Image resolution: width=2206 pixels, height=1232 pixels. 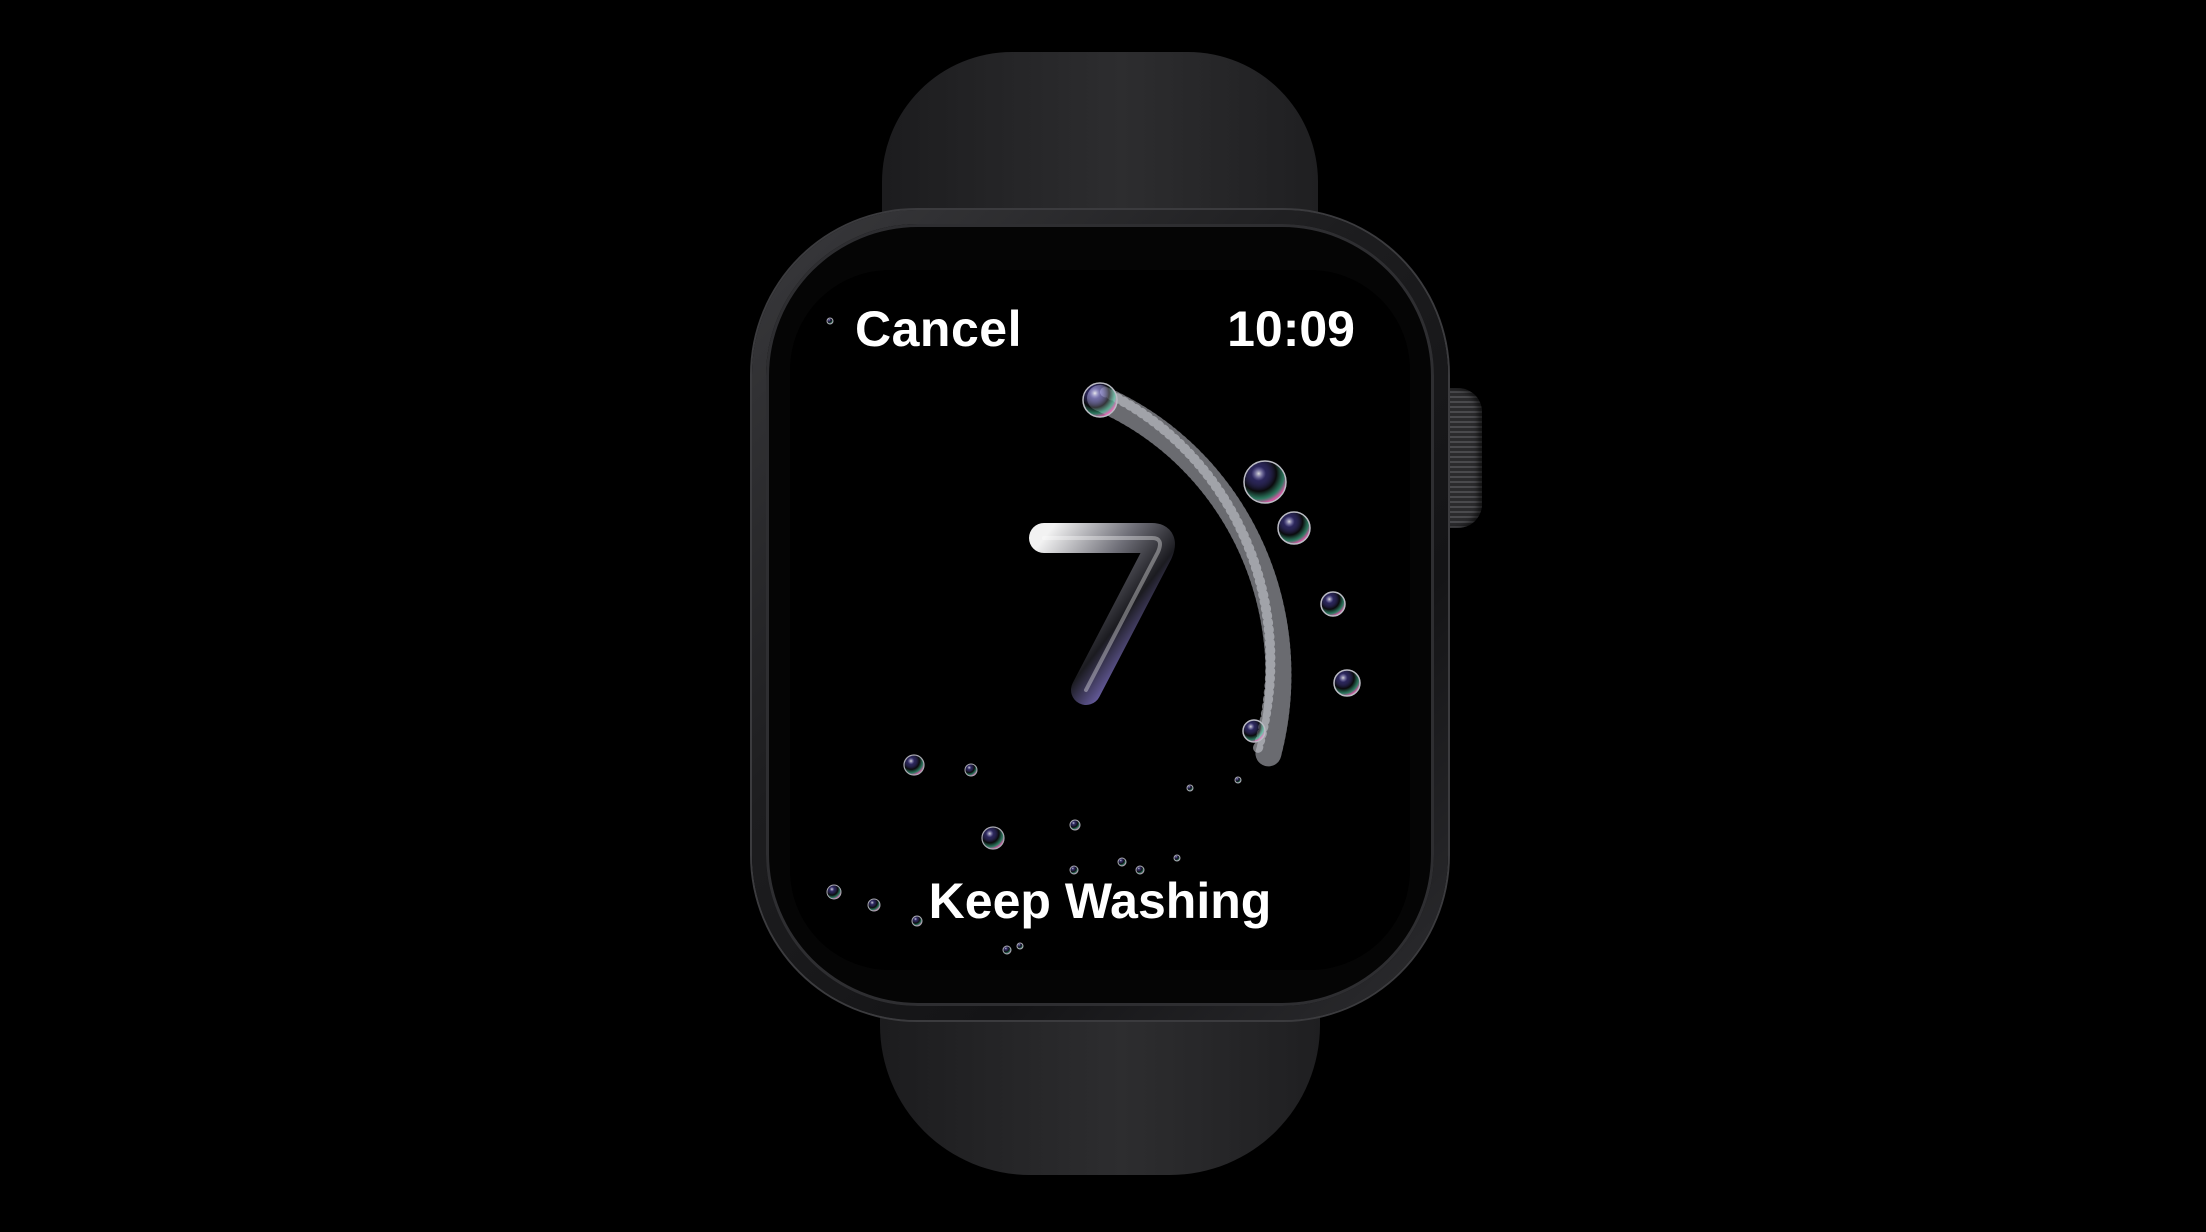 What do you see at coordinates (1100, 901) in the screenshot?
I see `status-label: Keep Washing` at bounding box center [1100, 901].